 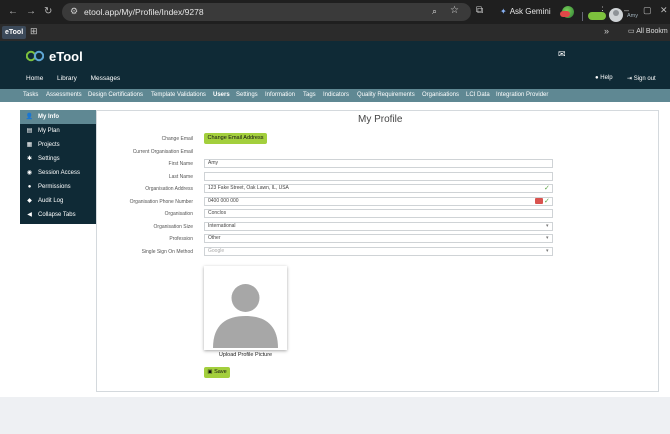 What do you see at coordinates (335, 415) in the screenshot?
I see `page-footer-bg` at bounding box center [335, 415].